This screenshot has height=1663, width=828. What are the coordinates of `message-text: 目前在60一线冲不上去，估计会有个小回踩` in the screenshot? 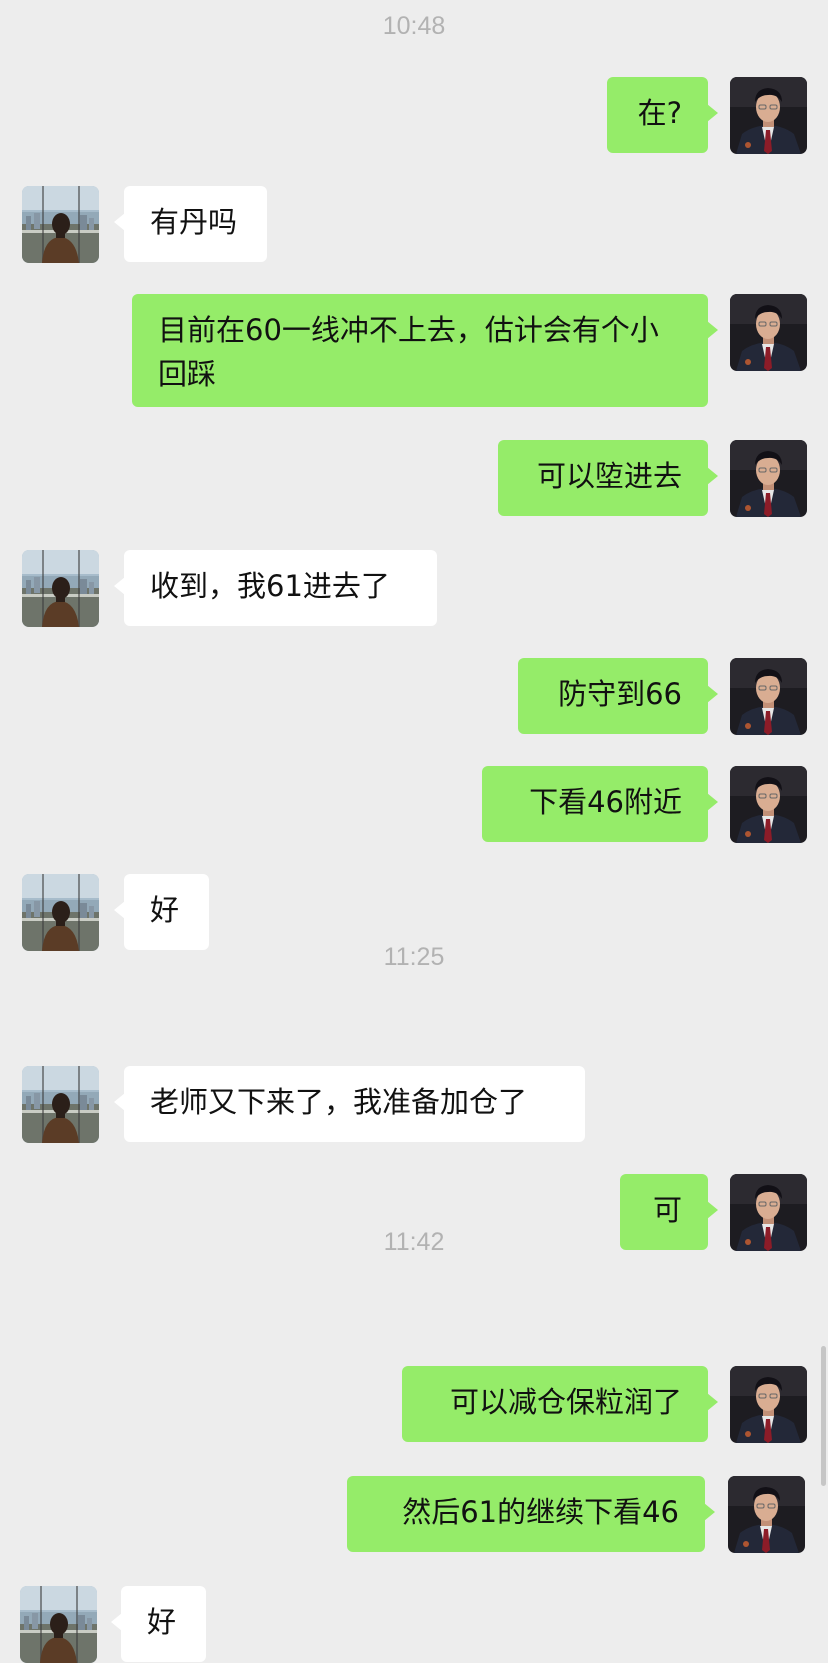 It's located at (408, 352).